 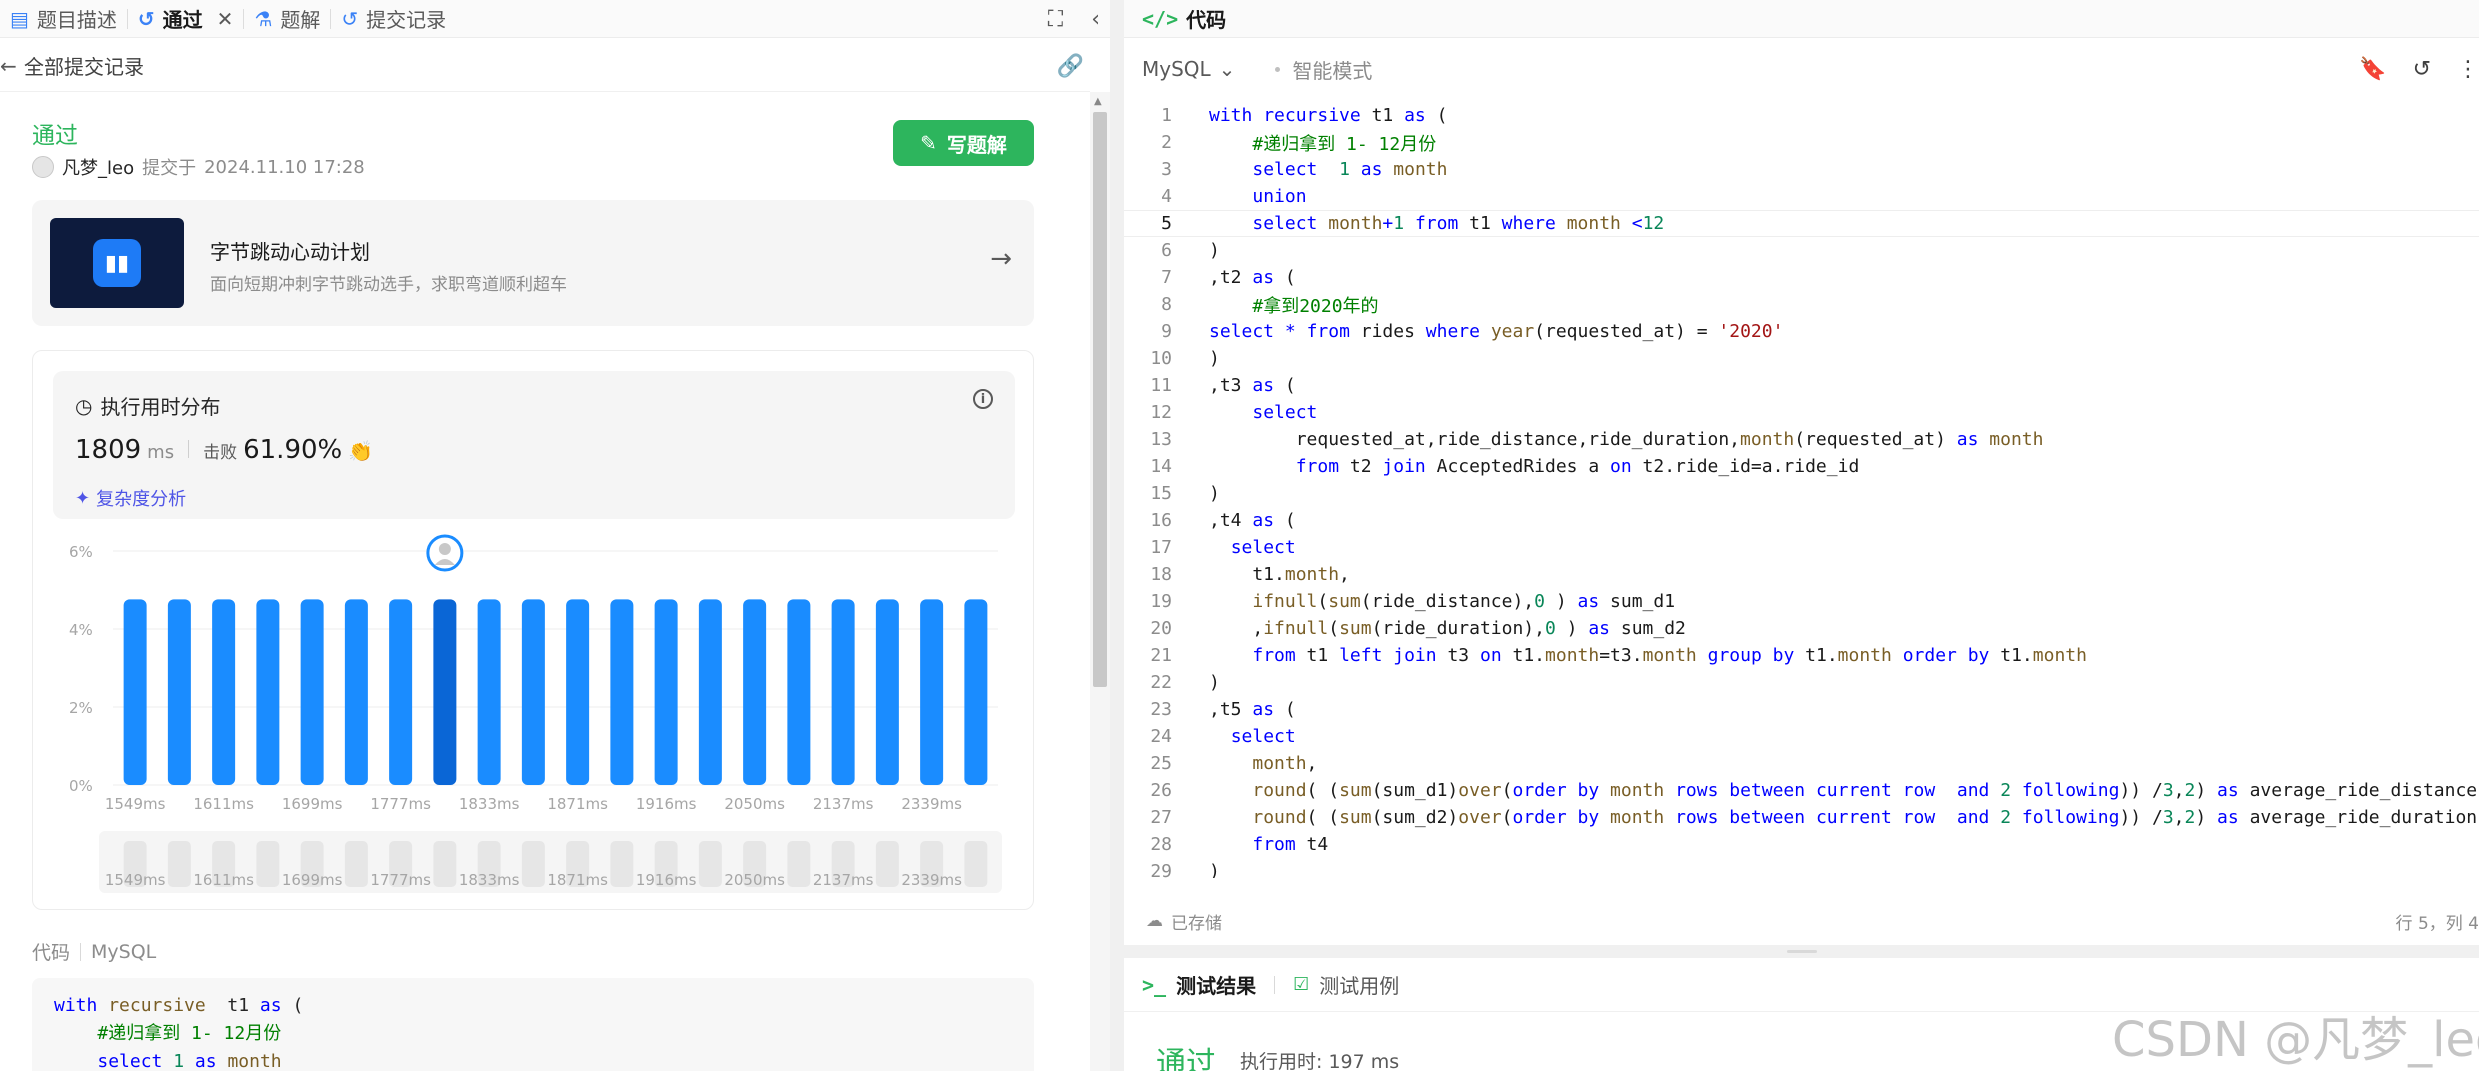 What do you see at coordinates (983, 399) in the screenshot?
I see `info-icon: i` at bounding box center [983, 399].